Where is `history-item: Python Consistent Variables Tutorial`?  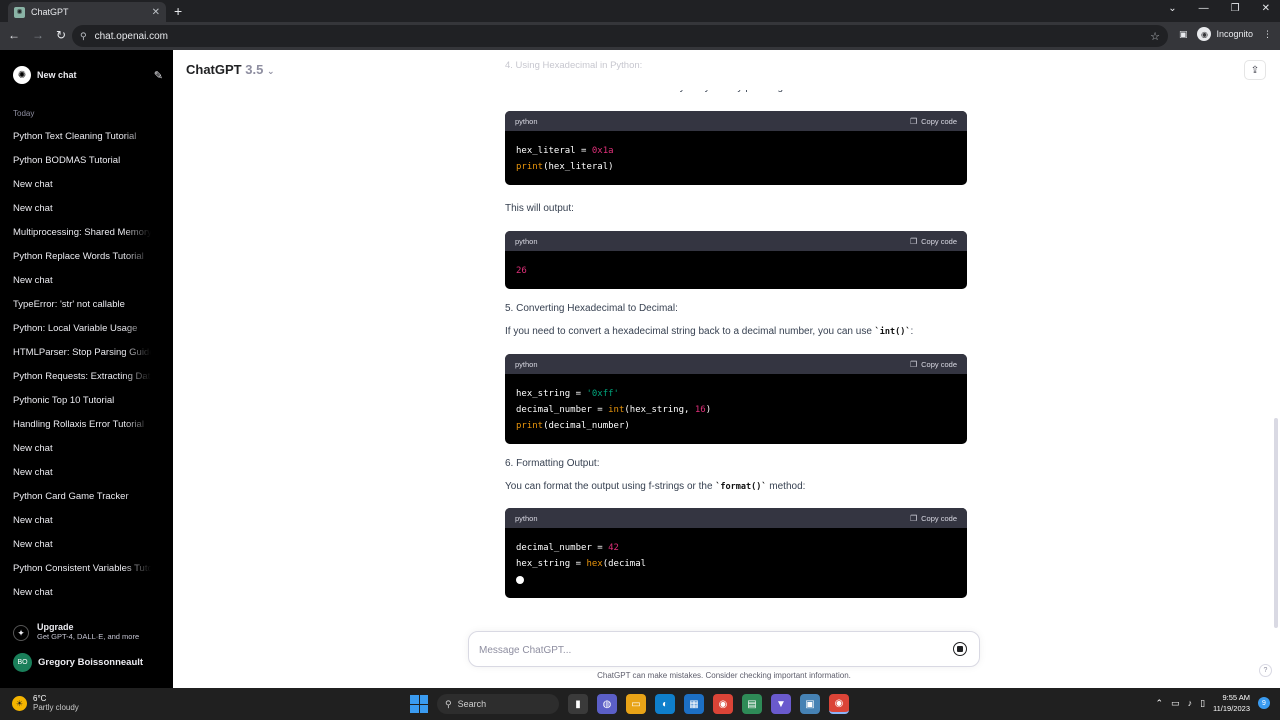
history-item: Python Consistent Variables Tutorial is located at coordinates (82, 574).